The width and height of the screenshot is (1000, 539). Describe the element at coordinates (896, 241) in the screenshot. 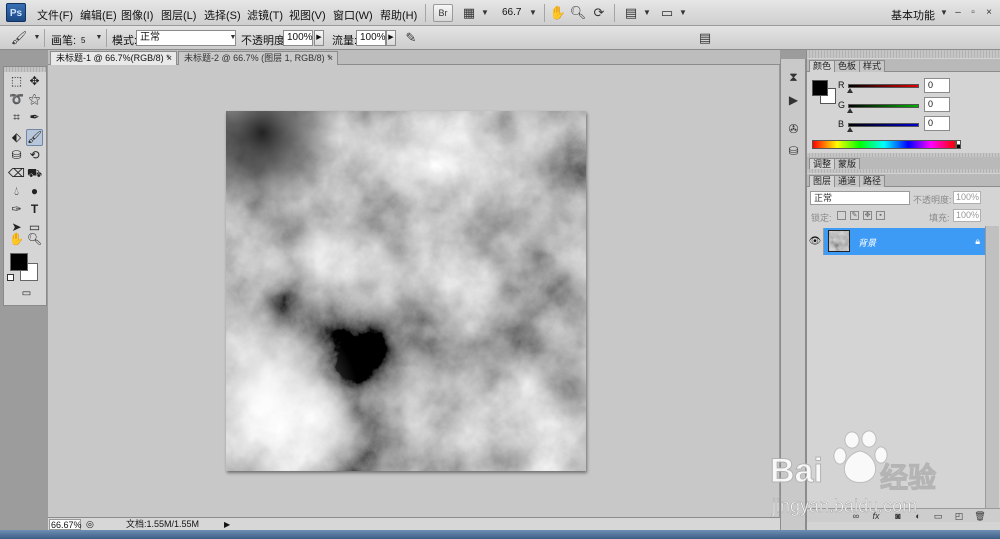

I see `layer-row: 👁︎ 背景 🔒︎` at that location.